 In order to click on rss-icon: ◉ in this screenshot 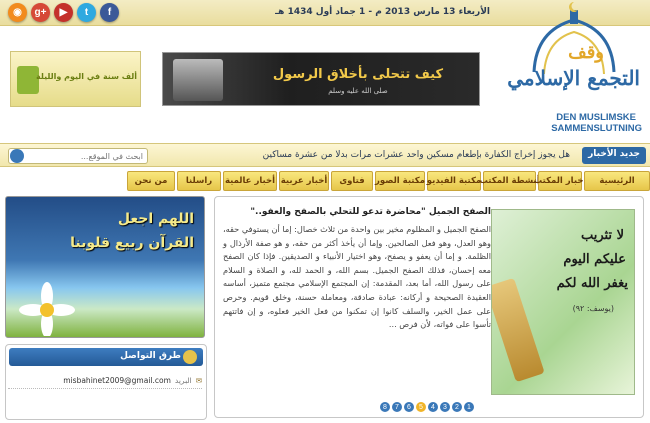, I will do `click(17, 12)`.